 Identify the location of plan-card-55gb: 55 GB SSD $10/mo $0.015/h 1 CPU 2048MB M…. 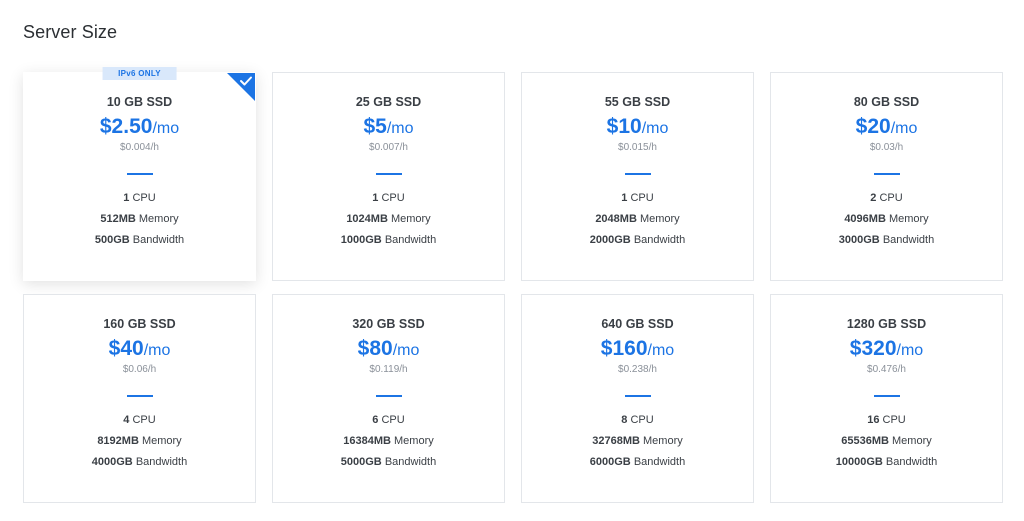
(637, 176).